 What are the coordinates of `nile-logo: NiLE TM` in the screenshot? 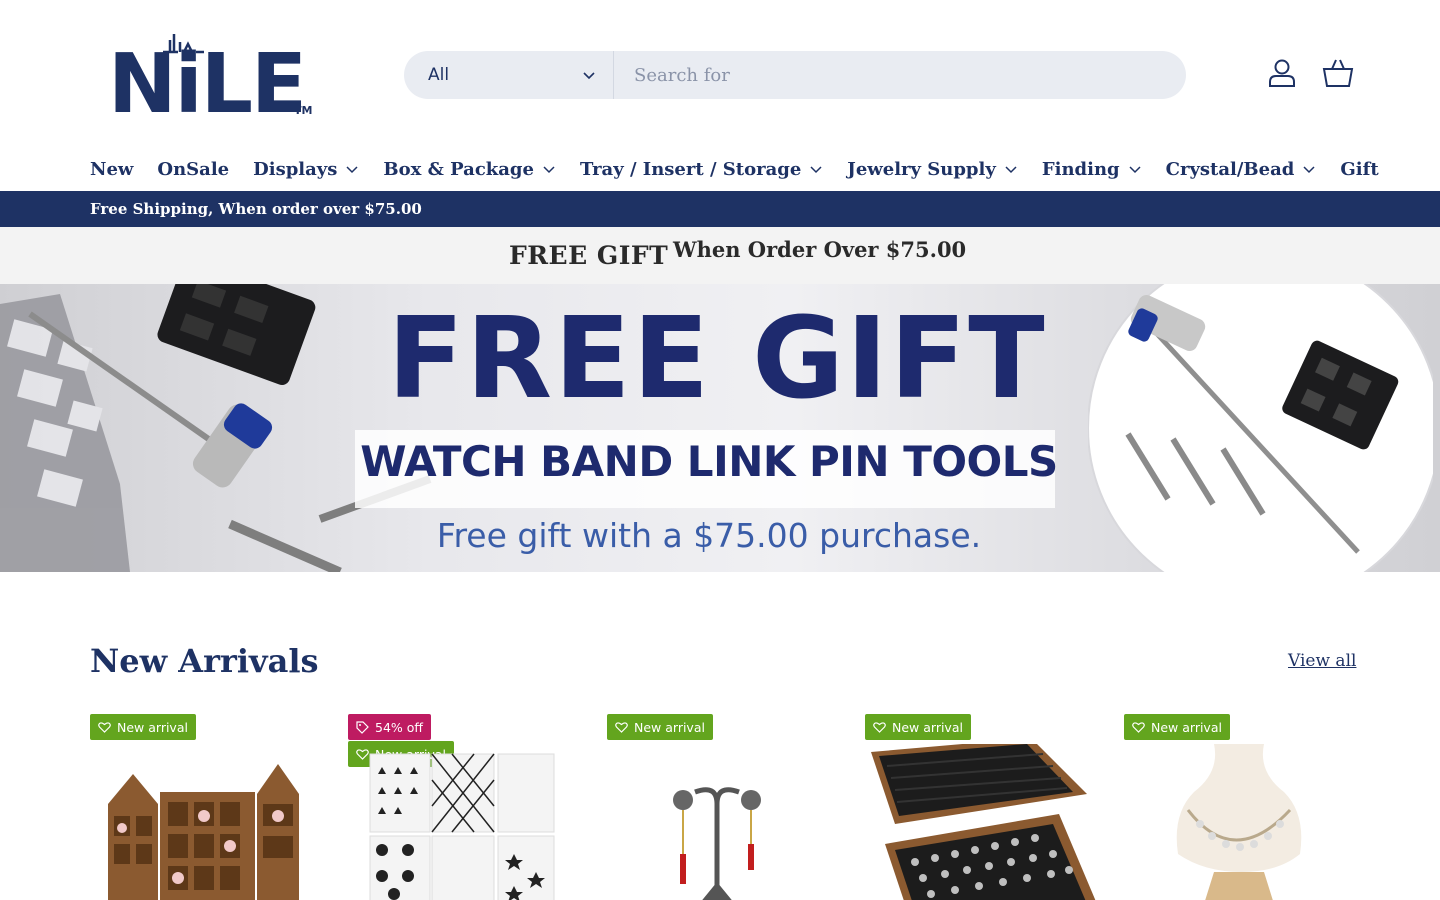 It's located at (213, 74).